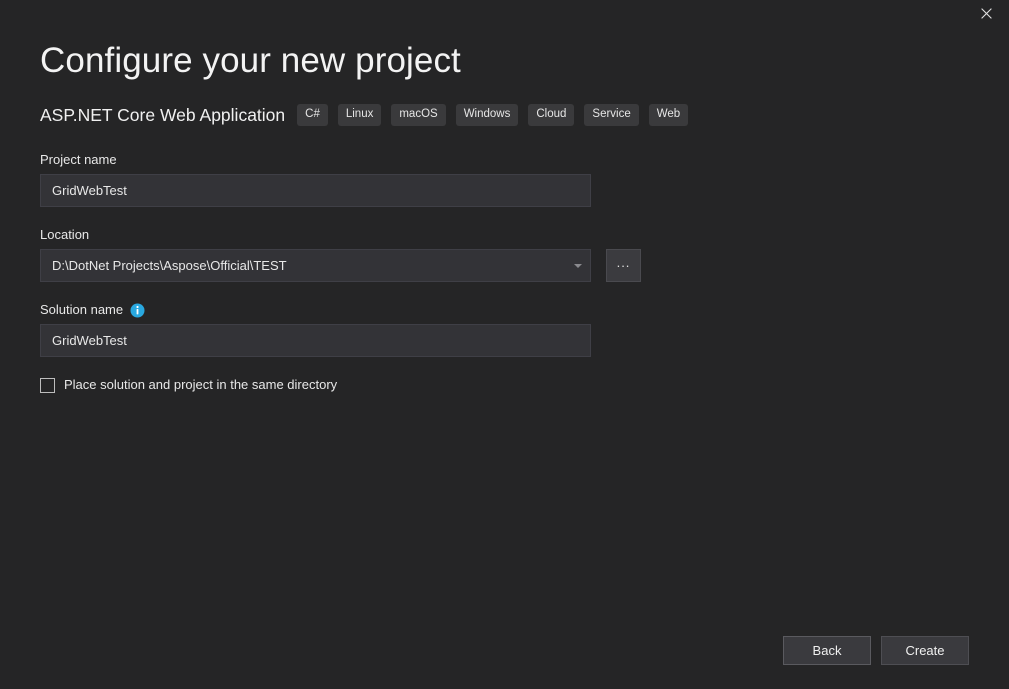  I want to click on tag-list: C# Linux macOS Windows Cloud Service Web, so click(497, 115).